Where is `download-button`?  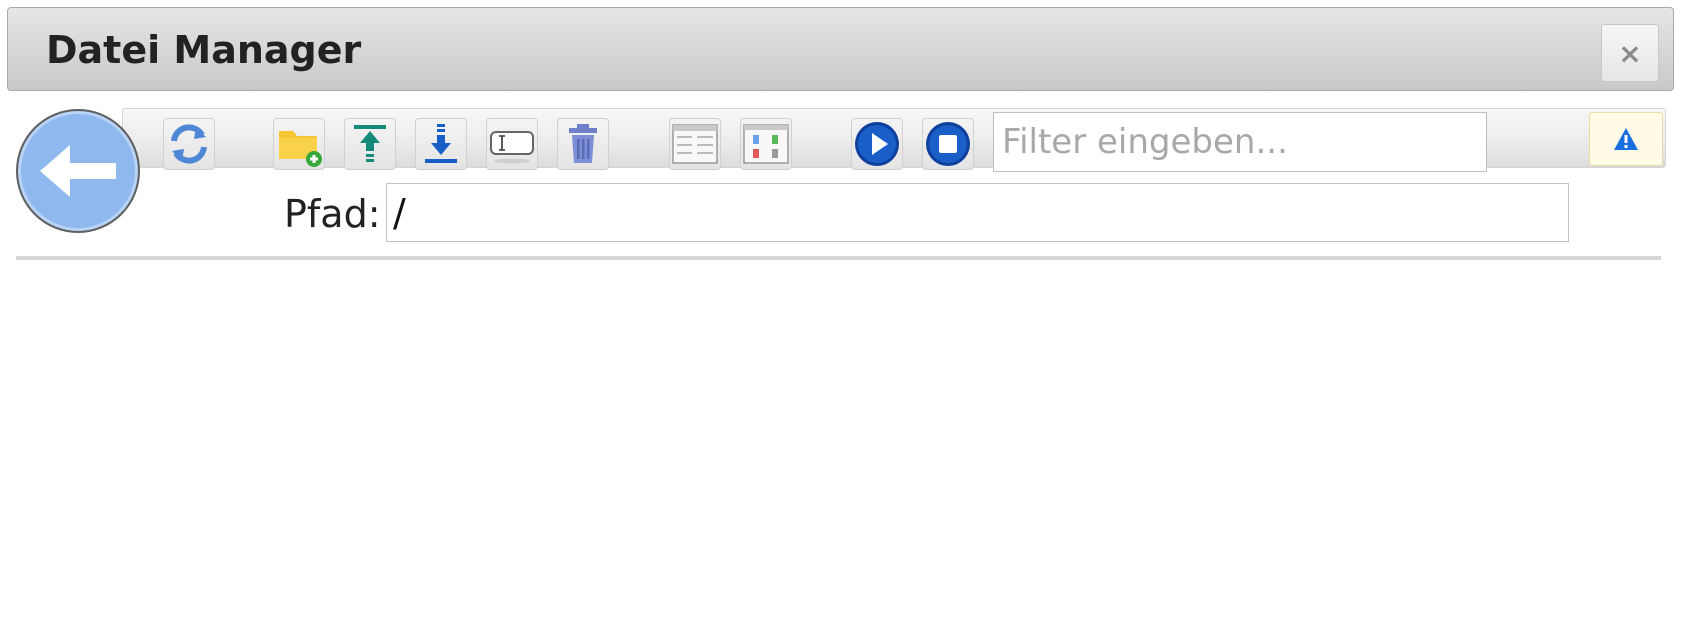
download-button is located at coordinates (441, 144).